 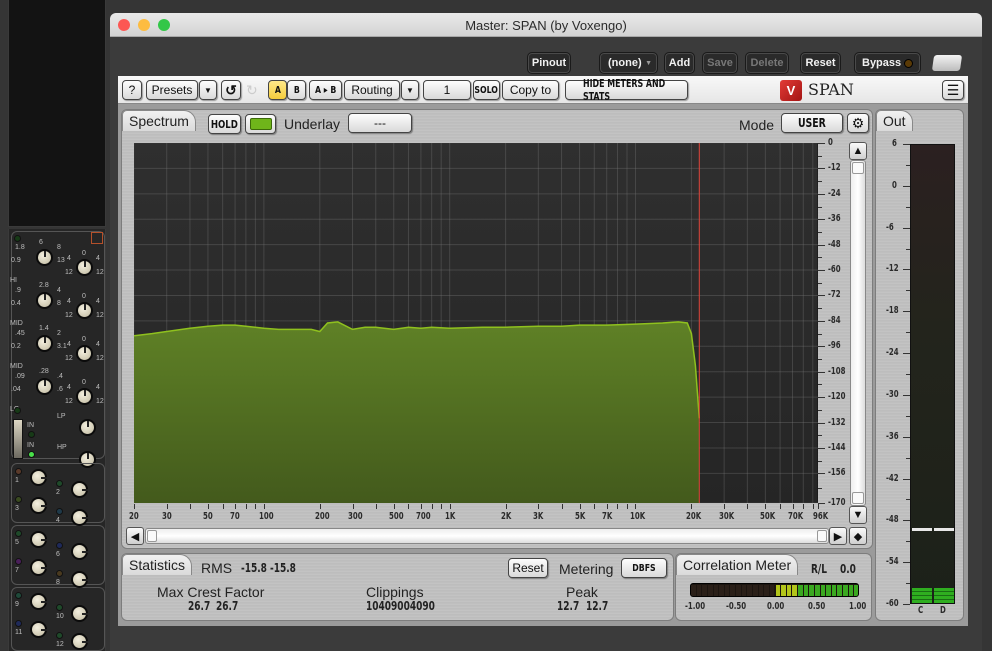 I want to click on hp-enable-led, so click(x=31, y=454).